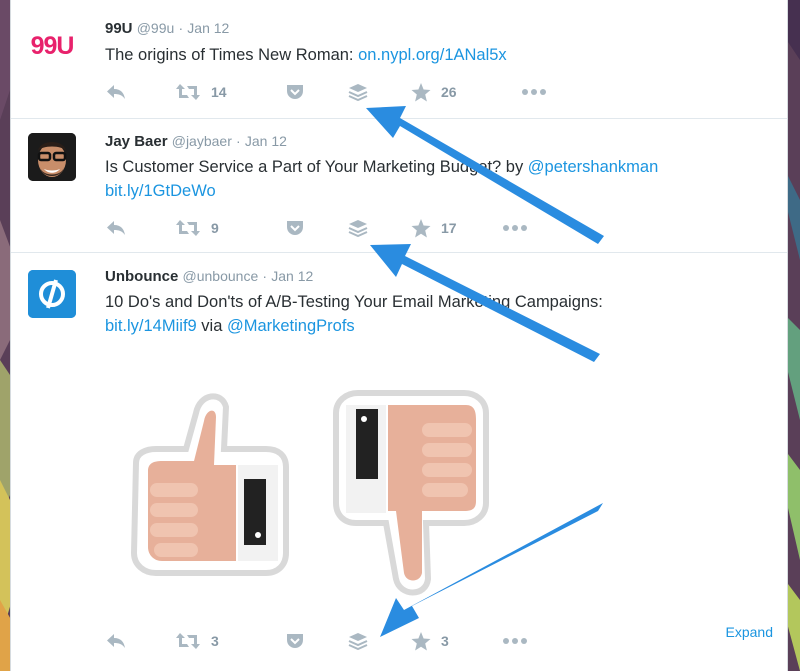 Image resolution: width=800 pixels, height=671 pixels. Describe the element at coordinates (434, 228) in the screenshot. I see `favorite-button: 17` at that location.